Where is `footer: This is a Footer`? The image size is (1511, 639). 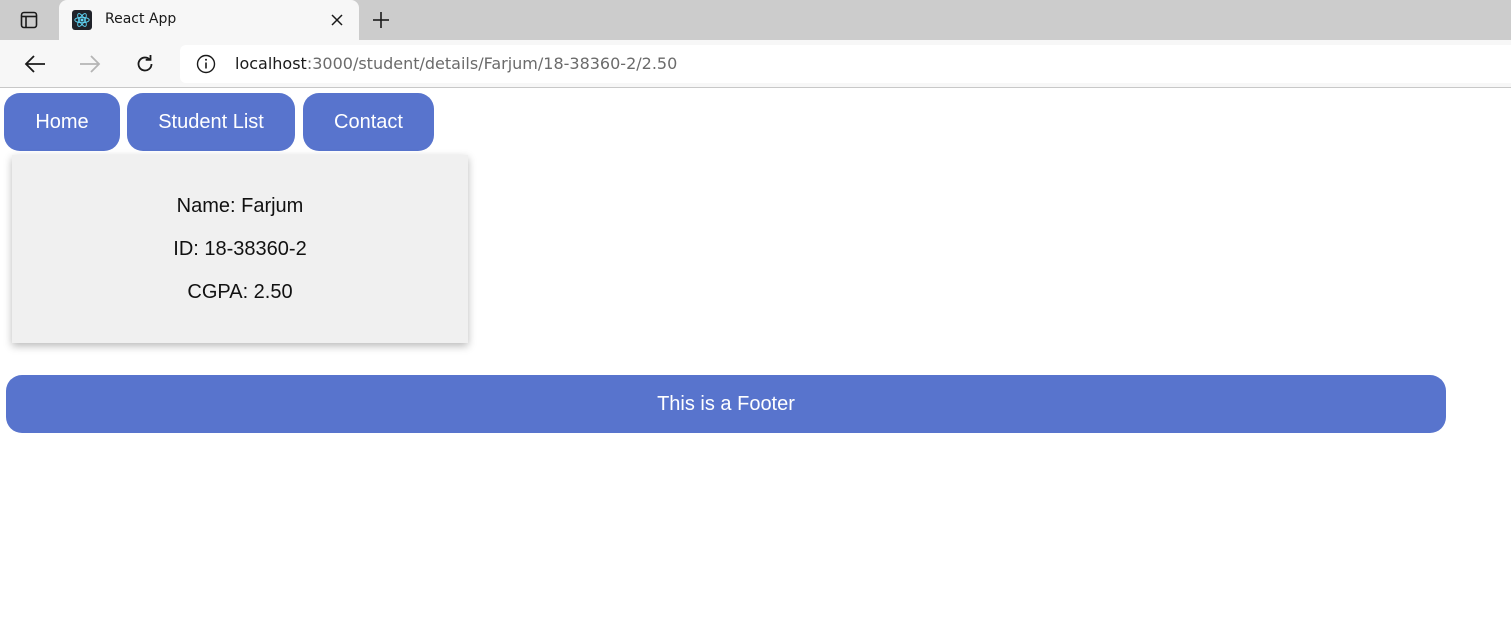
footer: This is a Footer is located at coordinates (726, 404).